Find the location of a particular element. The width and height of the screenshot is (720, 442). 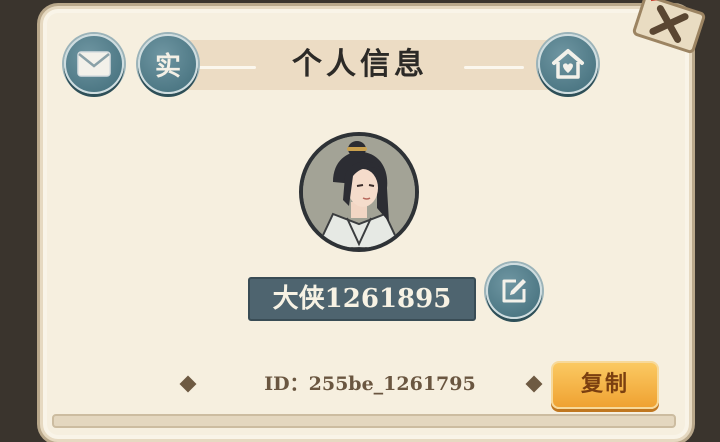

title-divider-right is located at coordinates (494, 67).